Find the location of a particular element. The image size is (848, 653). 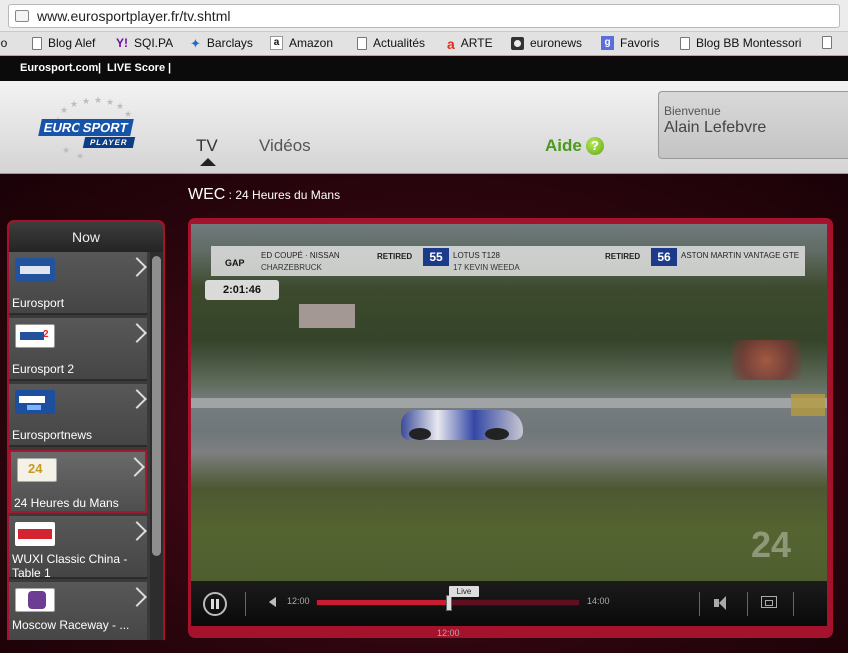

overlay-text: 17 KEVIN WEEDA is located at coordinates (486, 267).